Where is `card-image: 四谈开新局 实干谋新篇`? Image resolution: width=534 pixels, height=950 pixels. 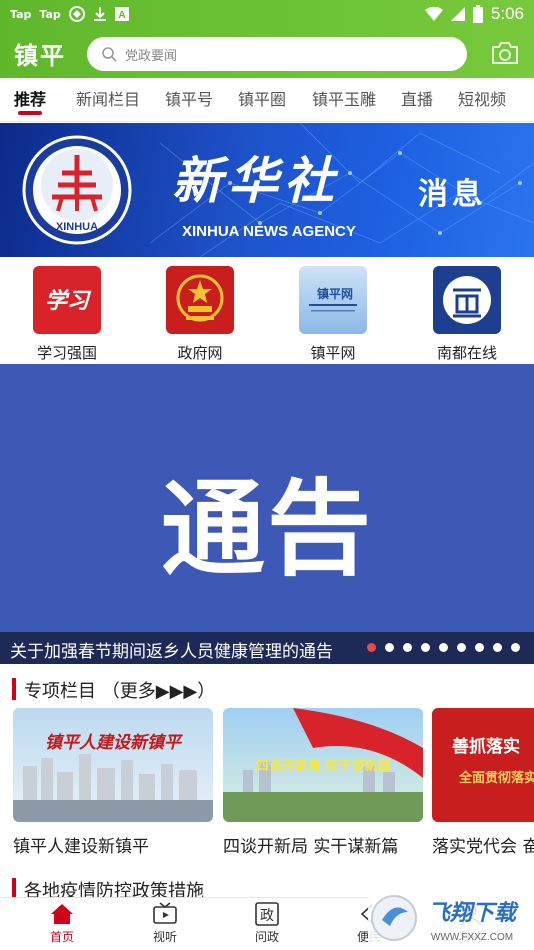 card-image: 四谈开新局 实干谋新篇 is located at coordinates (323, 765).